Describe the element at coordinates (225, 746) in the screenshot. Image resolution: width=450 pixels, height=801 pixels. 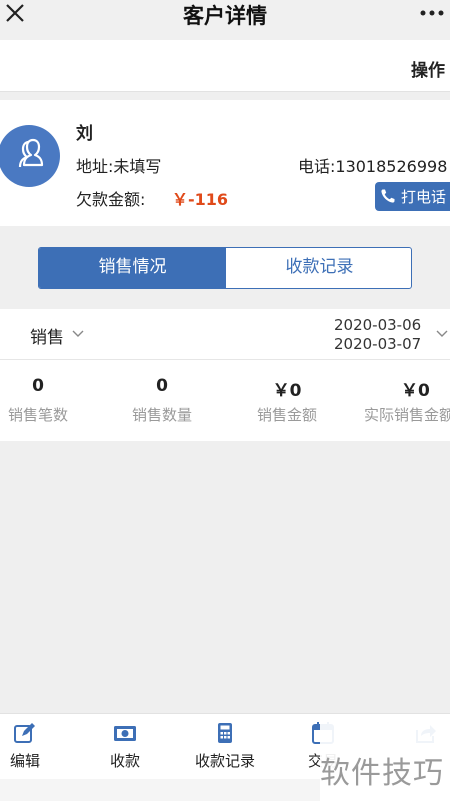
I see `toolbar-payment-records: 收款记录` at that location.